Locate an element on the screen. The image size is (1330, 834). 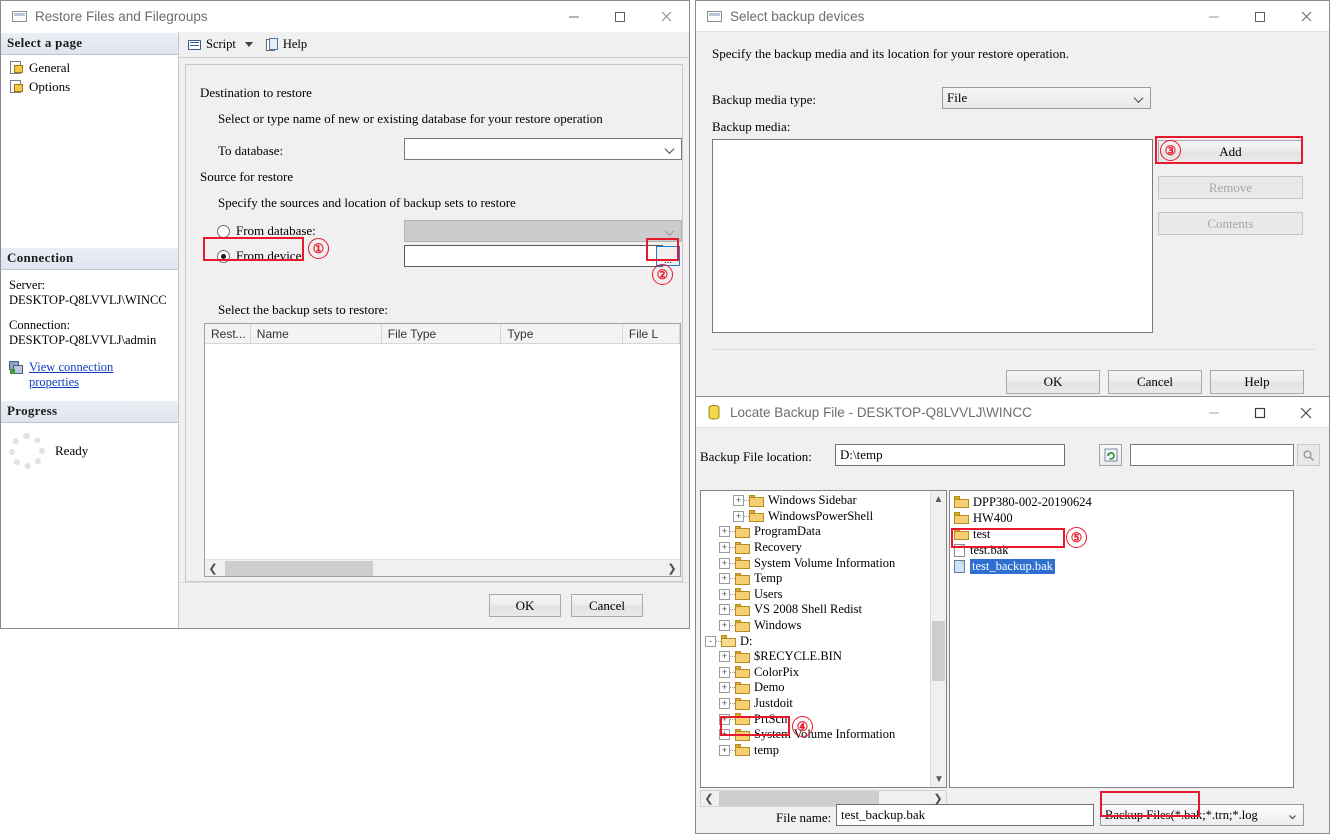
from-device-radio is located at coordinates (223, 256).